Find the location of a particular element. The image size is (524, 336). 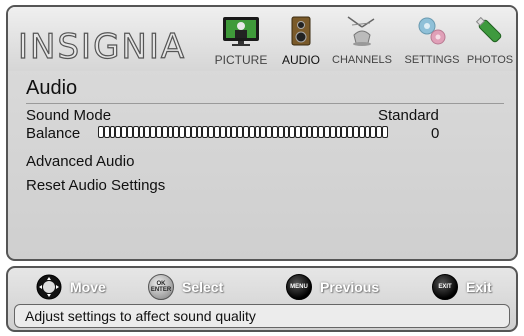

tv-icon is located at coordinates (241, 31).